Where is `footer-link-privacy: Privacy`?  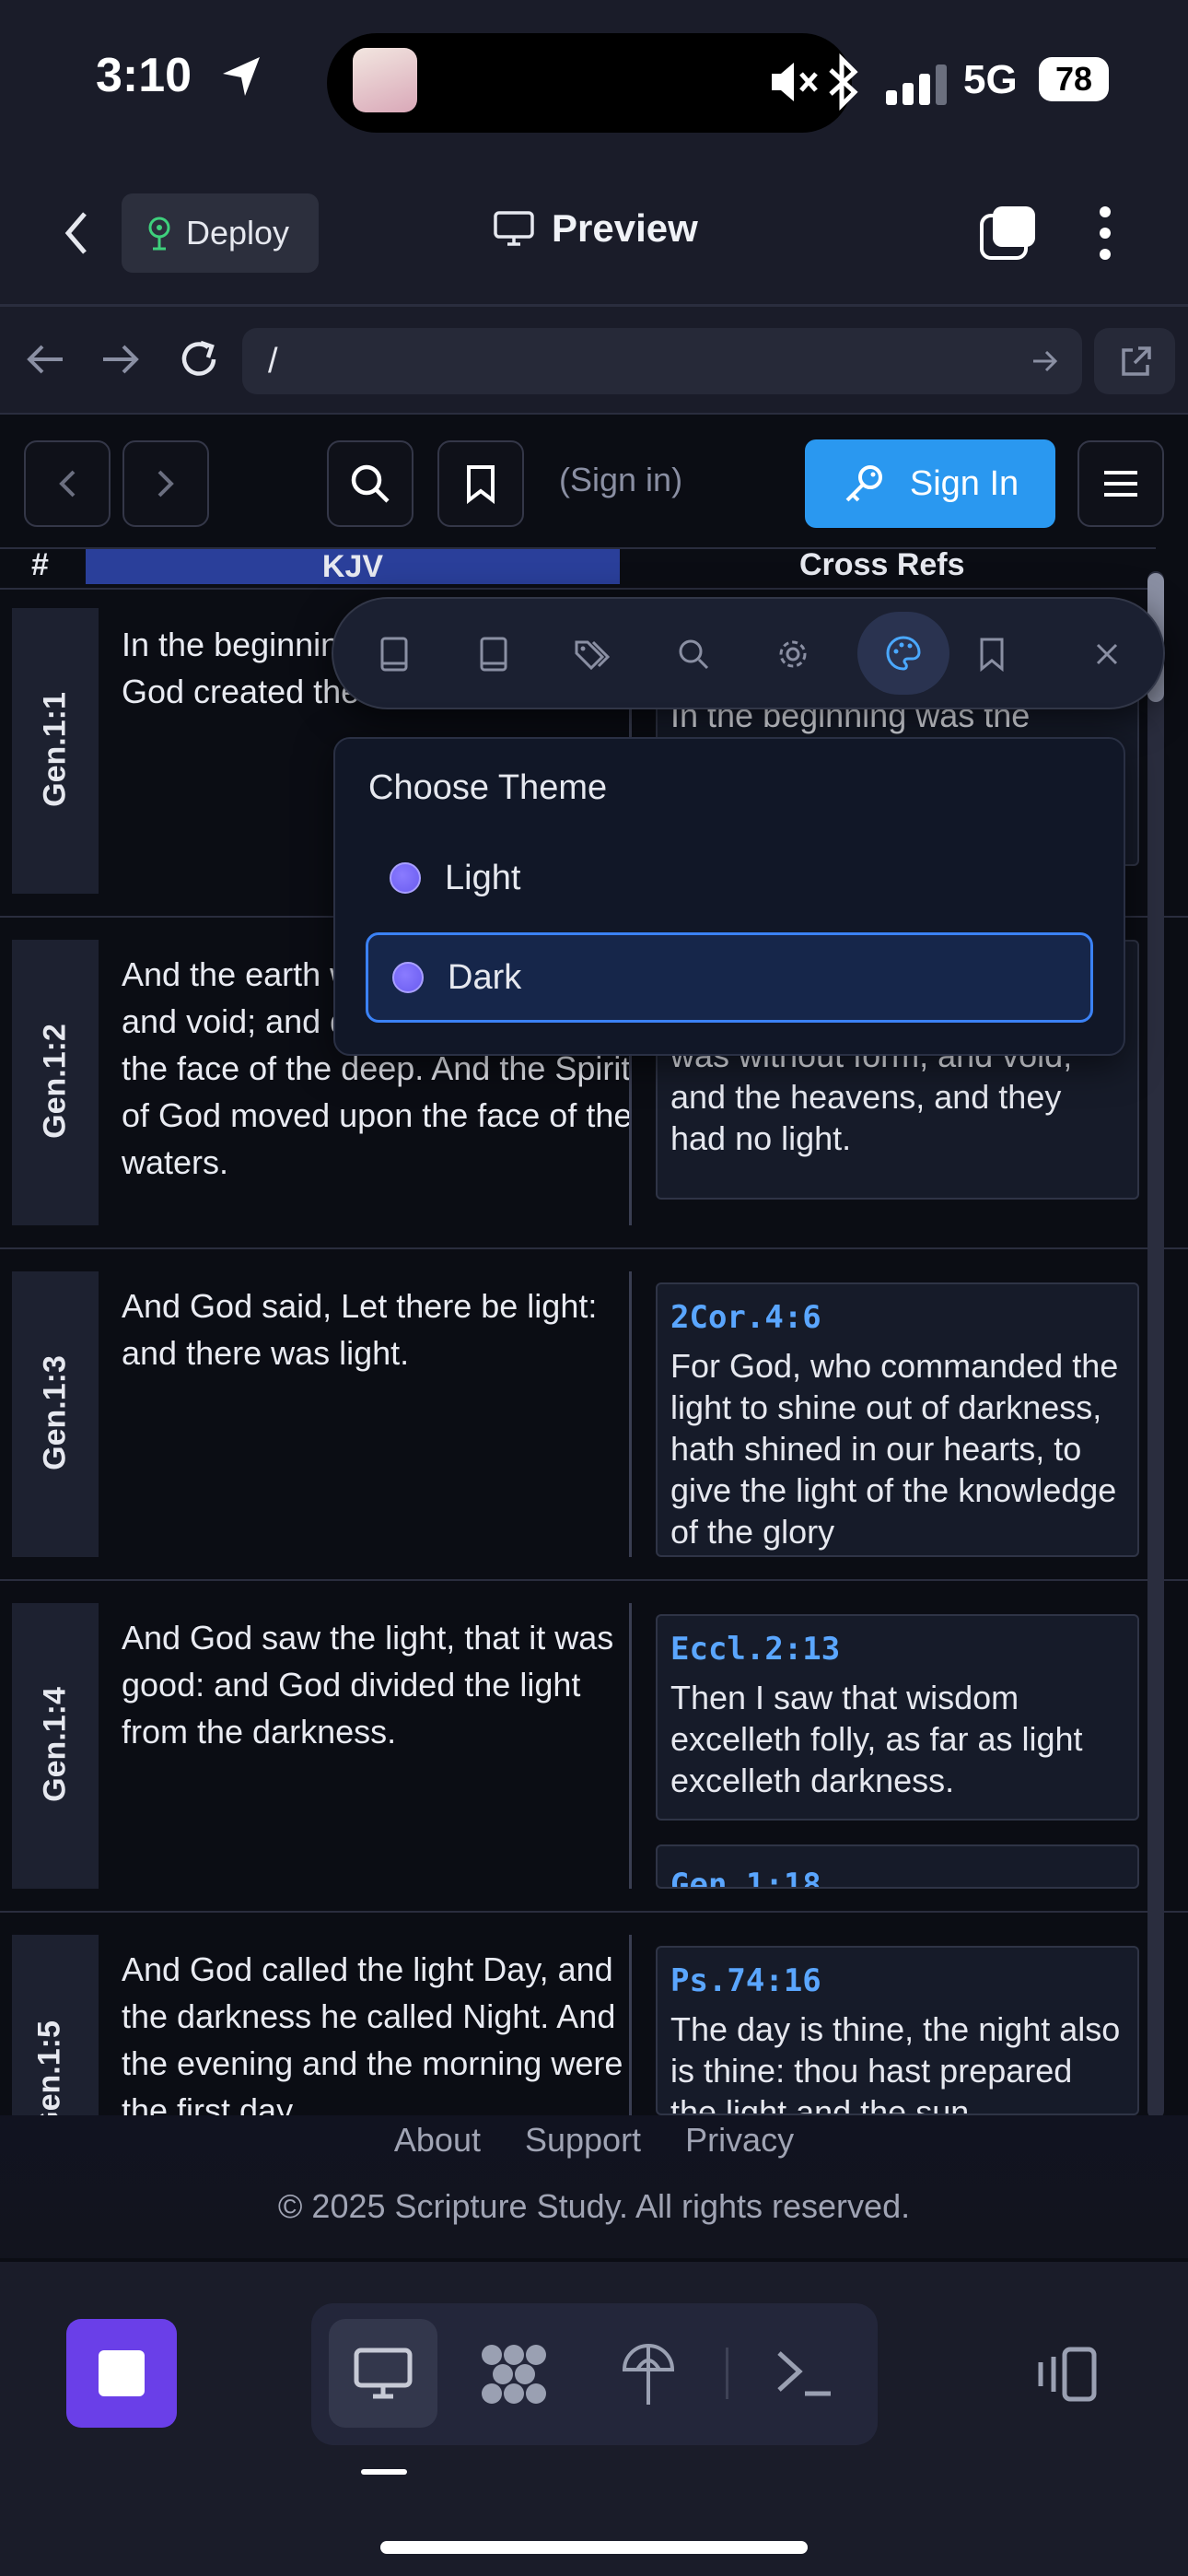 footer-link-privacy: Privacy is located at coordinates (739, 2140).